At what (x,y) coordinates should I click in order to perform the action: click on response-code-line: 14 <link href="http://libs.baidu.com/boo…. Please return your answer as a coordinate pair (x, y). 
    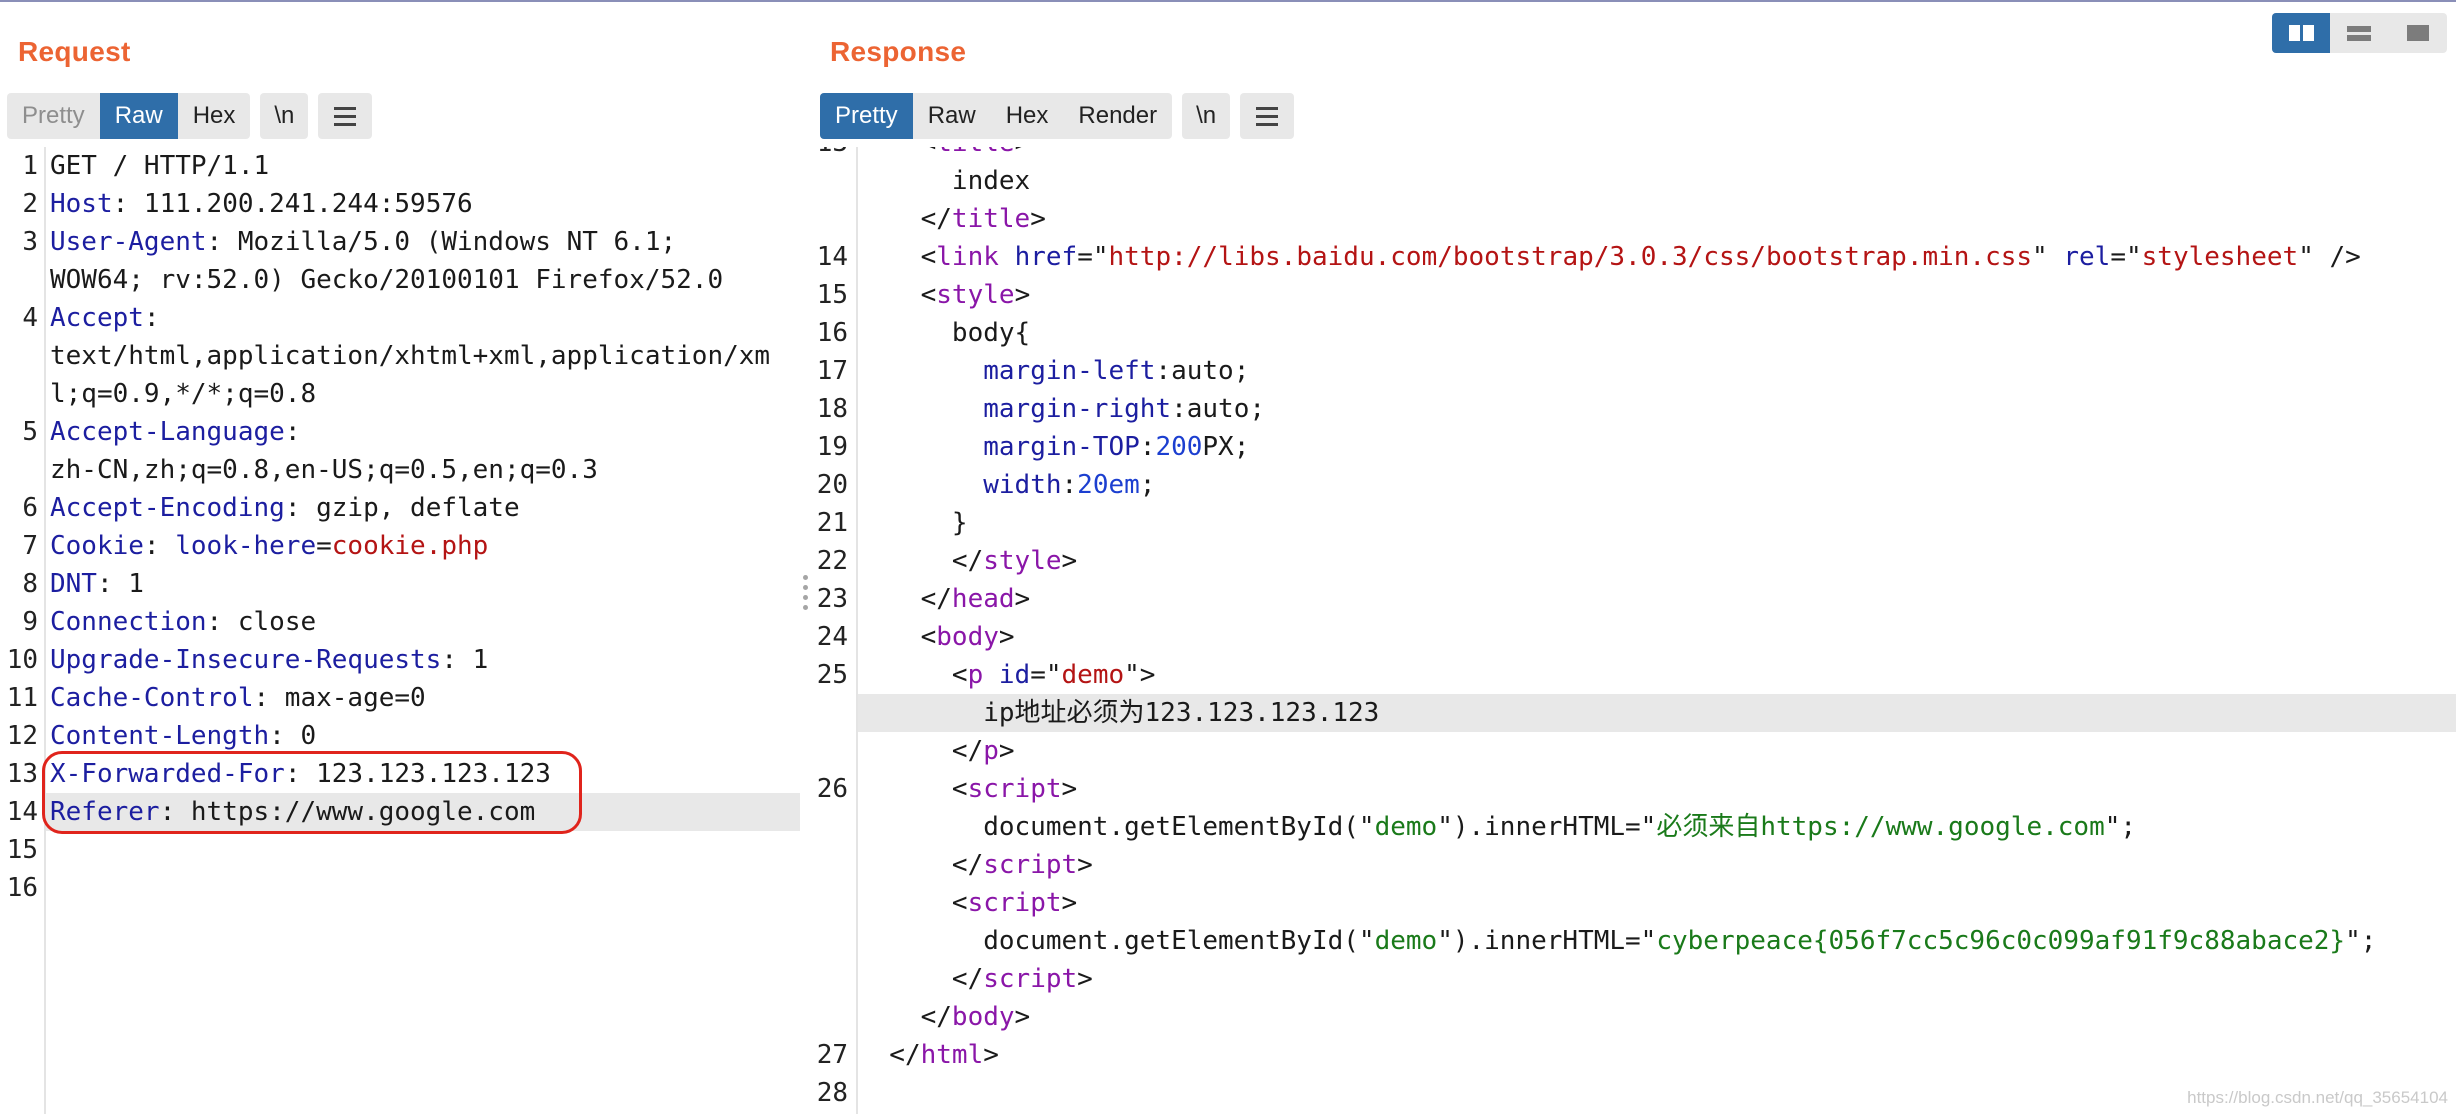
    Looking at the image, I should click on (1636, 257).